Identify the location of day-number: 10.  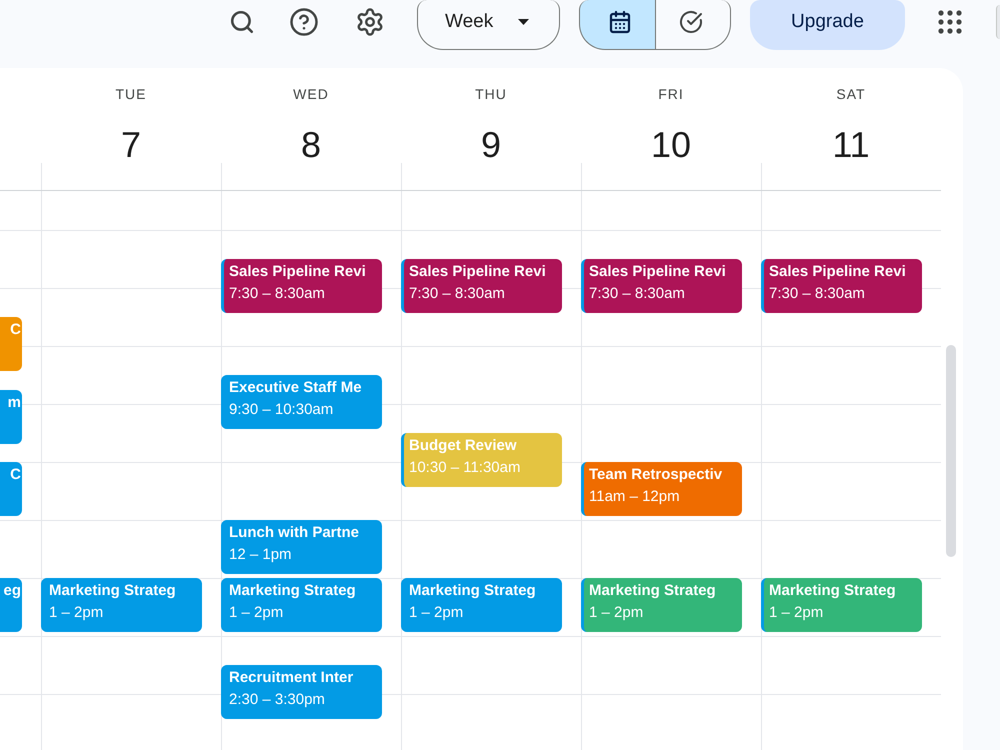
(671, 145).